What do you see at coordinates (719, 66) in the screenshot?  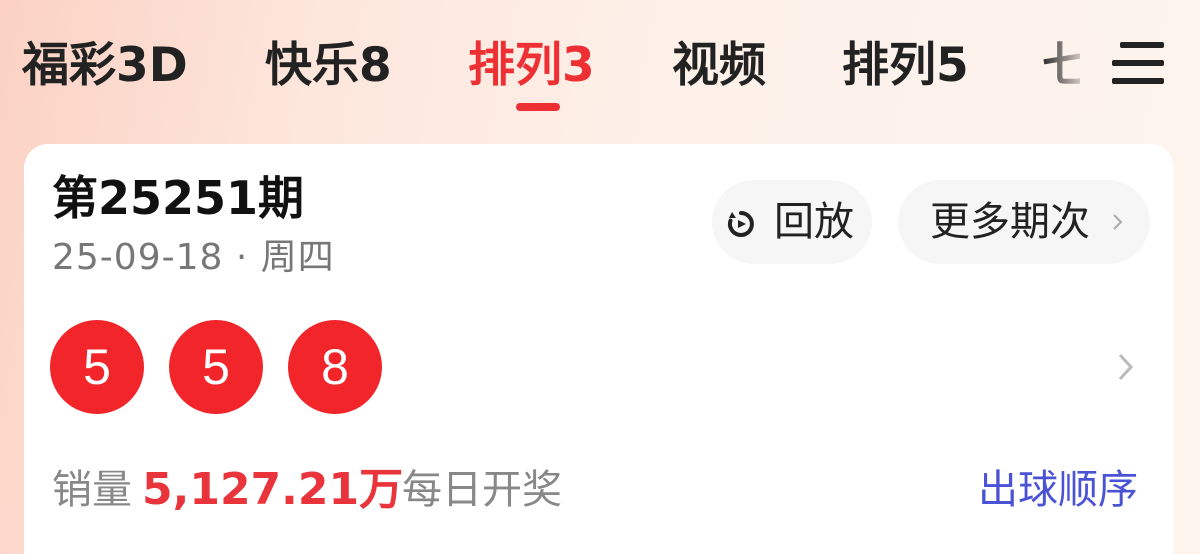 I see `tab-video: 视频` at bounding box center [719, 66].